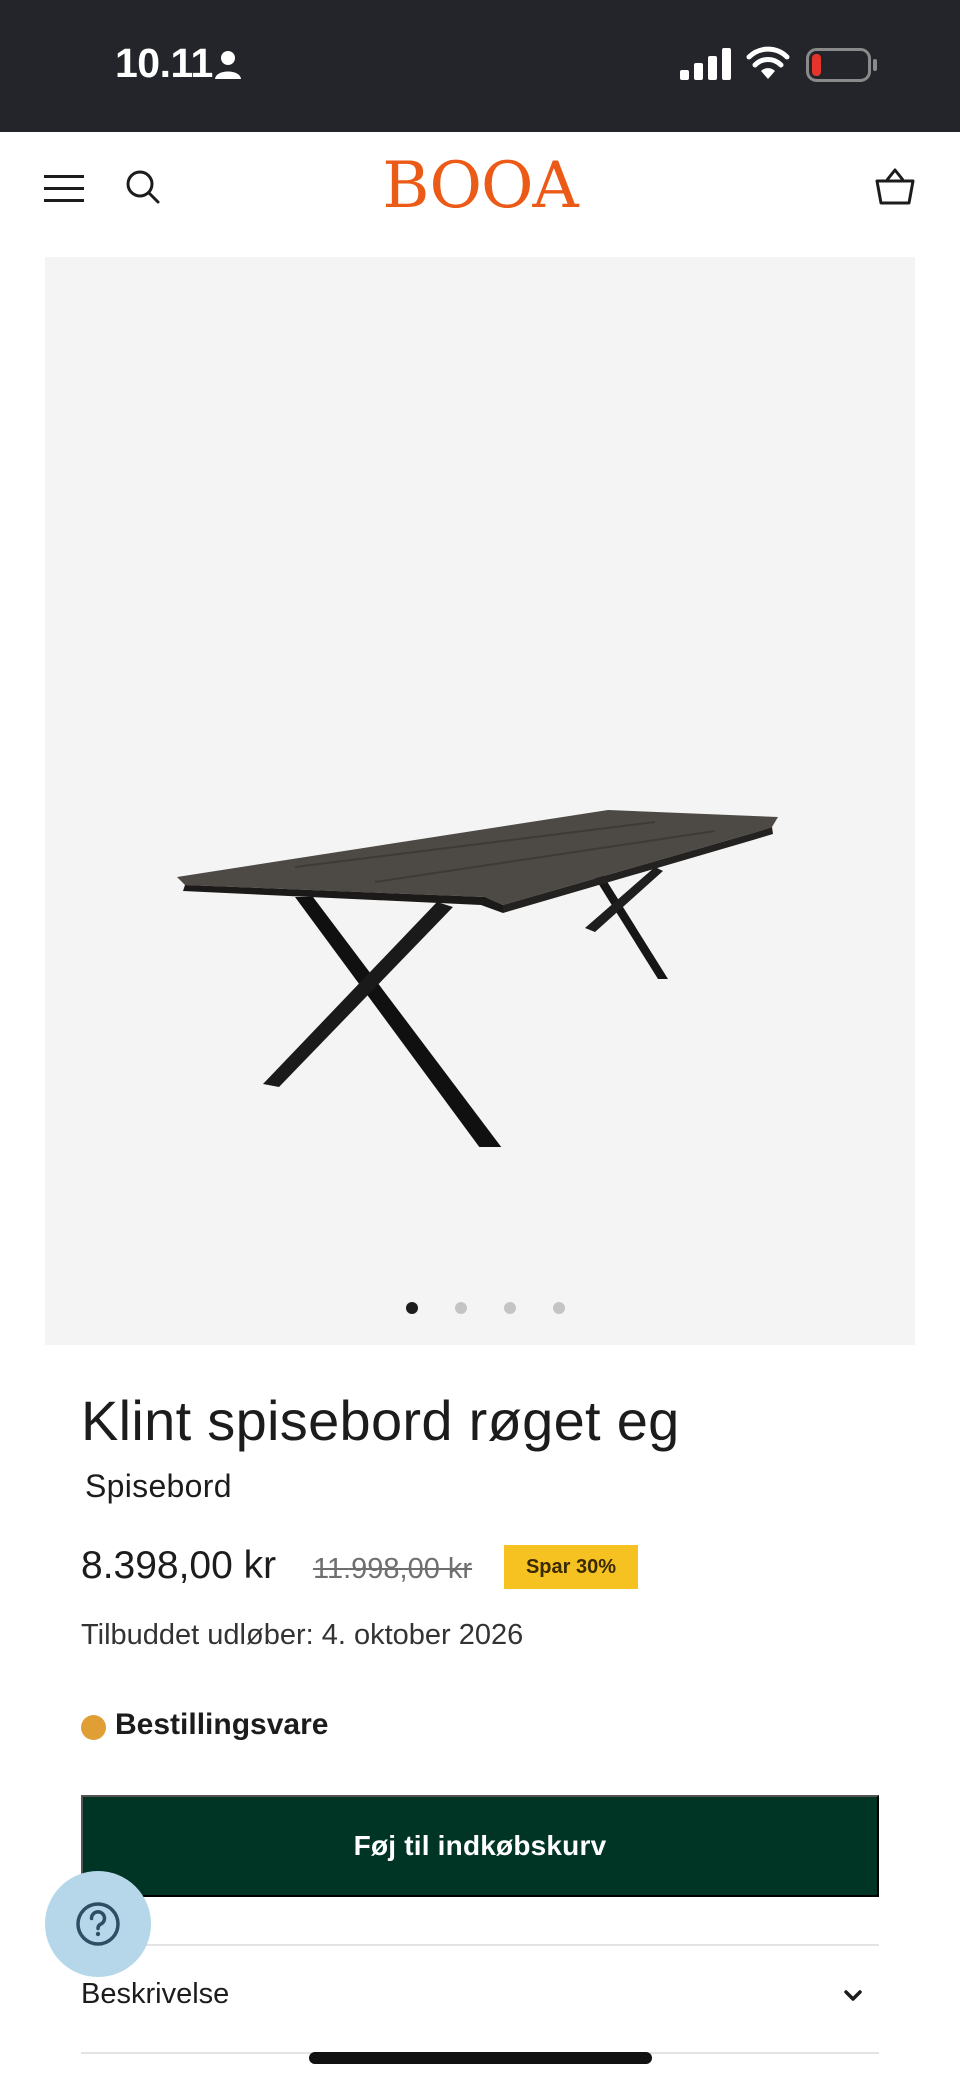 The width and height of the screenshot is (960, 2081). What do you see at coordinates (477, 978) in the screenshot?
I see `product-image` at bounding box center [477, 978].